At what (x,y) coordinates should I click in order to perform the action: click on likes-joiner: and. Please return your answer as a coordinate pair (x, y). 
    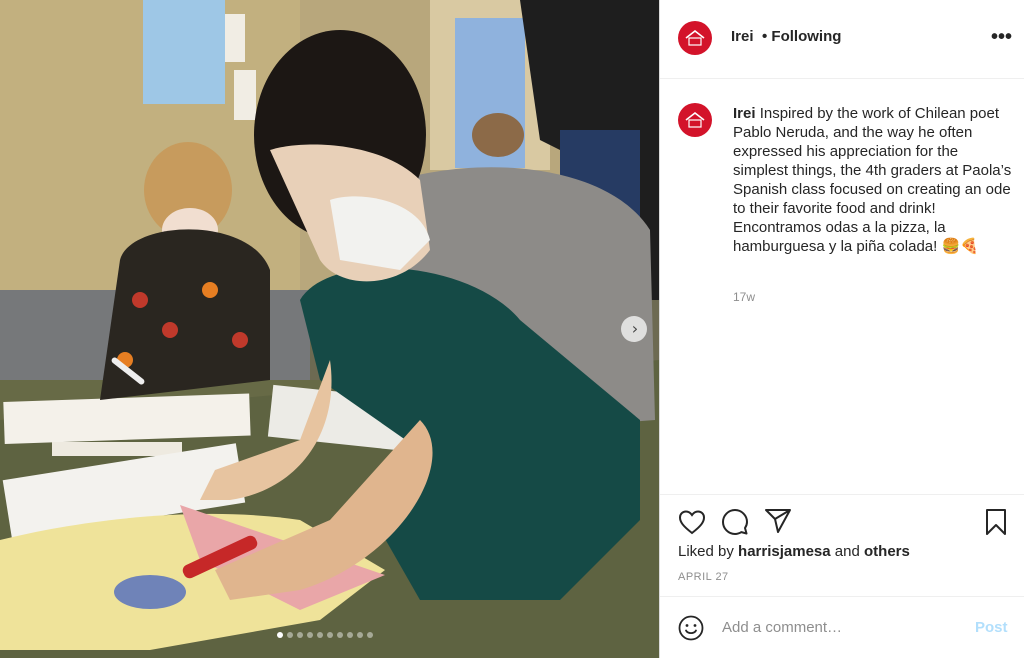
    Looking at the image, I should click on (847, 551).